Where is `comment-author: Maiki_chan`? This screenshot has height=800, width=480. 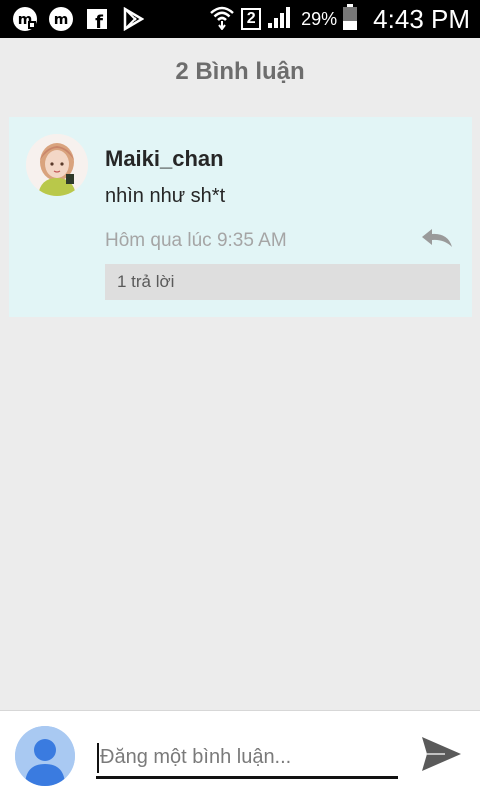
comment-author: Maiki_chan is located at coordinates (164, 159).